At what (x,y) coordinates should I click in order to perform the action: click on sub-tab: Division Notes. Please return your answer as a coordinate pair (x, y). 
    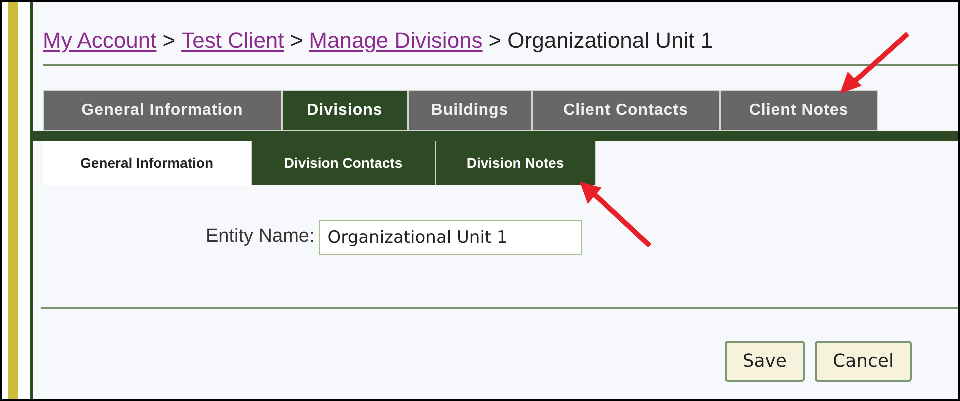
    Looking at the image, I should click on (516, 163).